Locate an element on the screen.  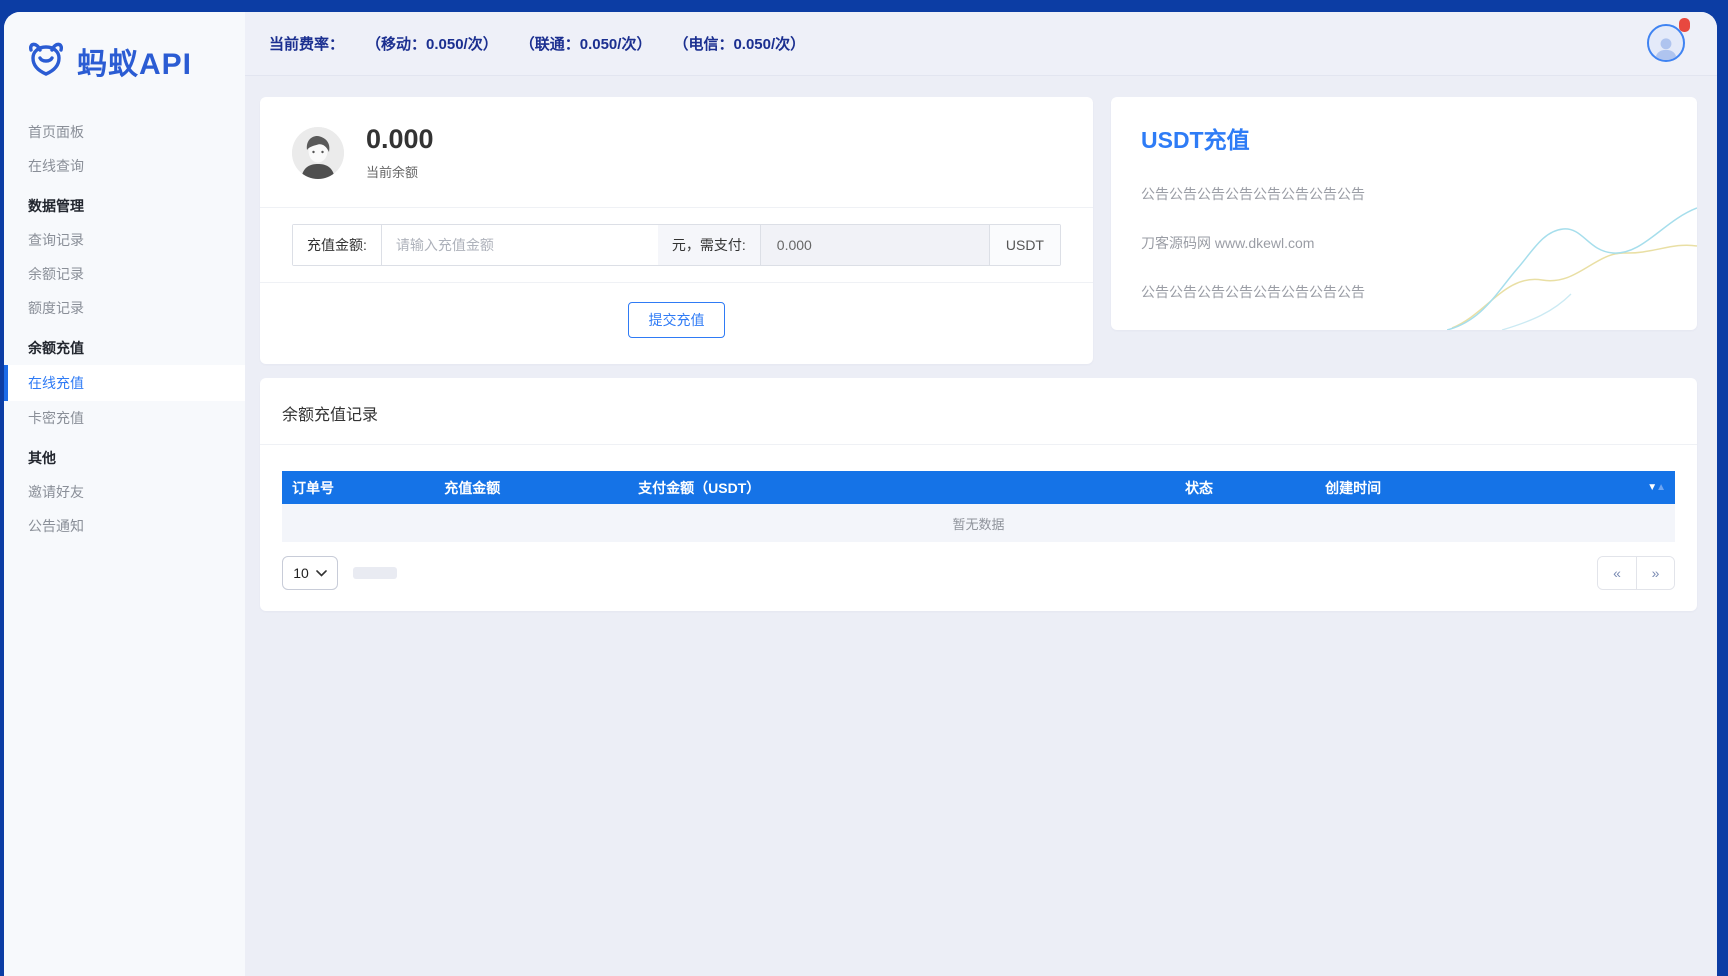
sort-asc-icon: ▲ is located at coordinates (1661, 487).